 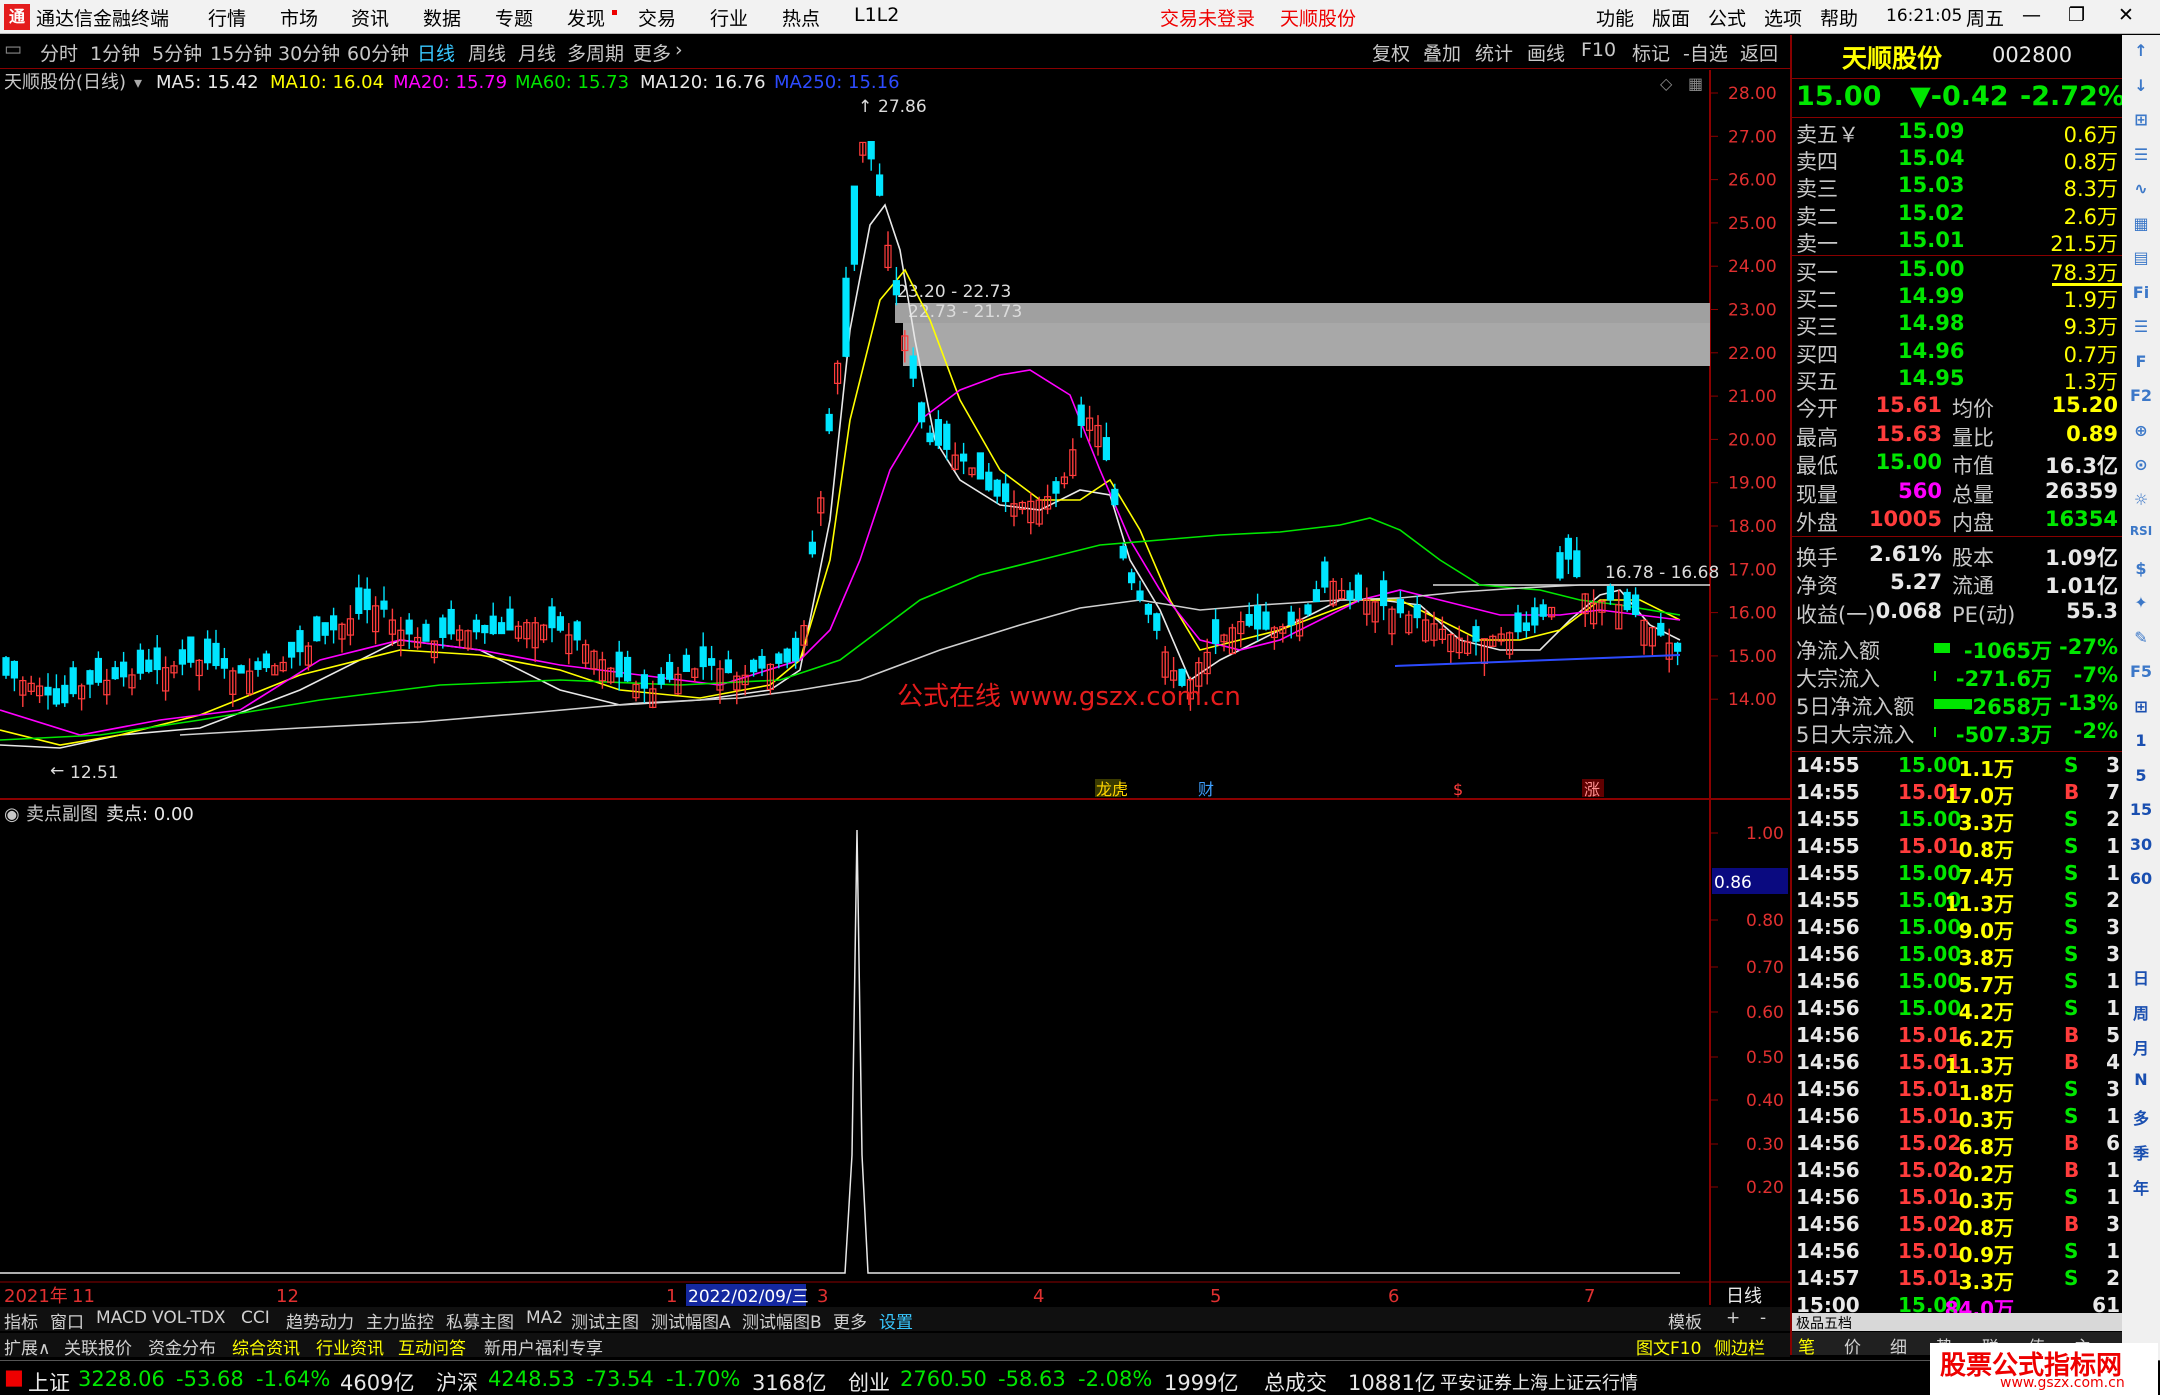 I want to click on template-control: 模板, so click(x=1685, y=1320).